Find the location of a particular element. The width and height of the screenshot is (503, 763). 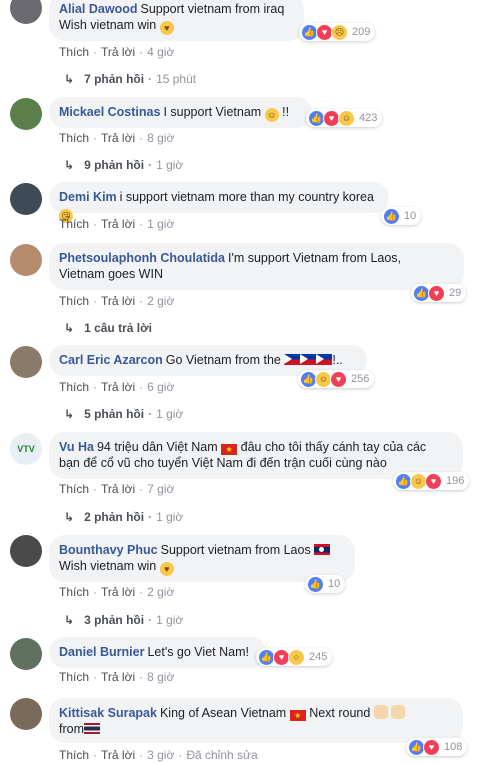

reactions-summary: 👍 ♥ ☺ 423 is located at coordinates (344, 118).